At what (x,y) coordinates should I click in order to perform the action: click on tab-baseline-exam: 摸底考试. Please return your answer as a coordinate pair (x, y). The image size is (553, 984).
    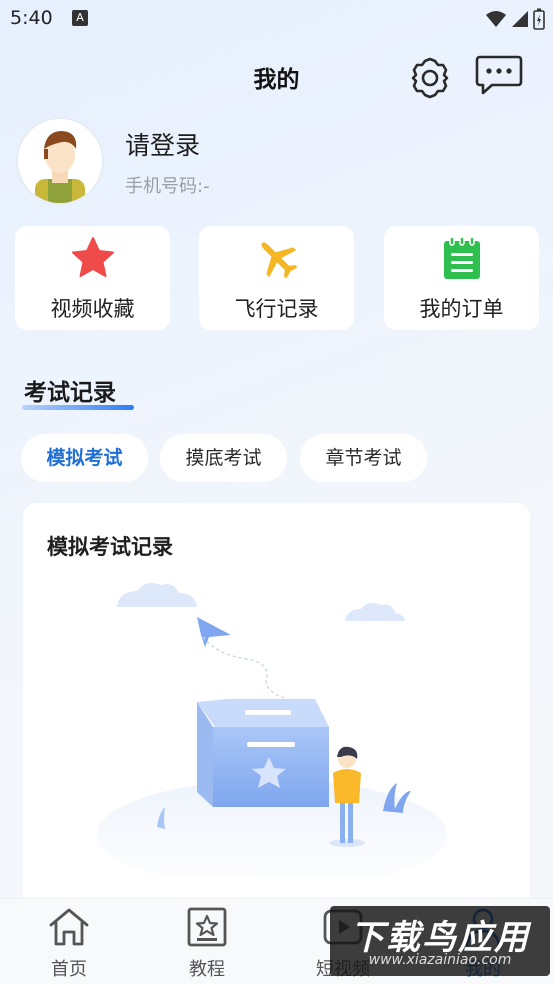
    Looking at the image, I should click on (223, 458).